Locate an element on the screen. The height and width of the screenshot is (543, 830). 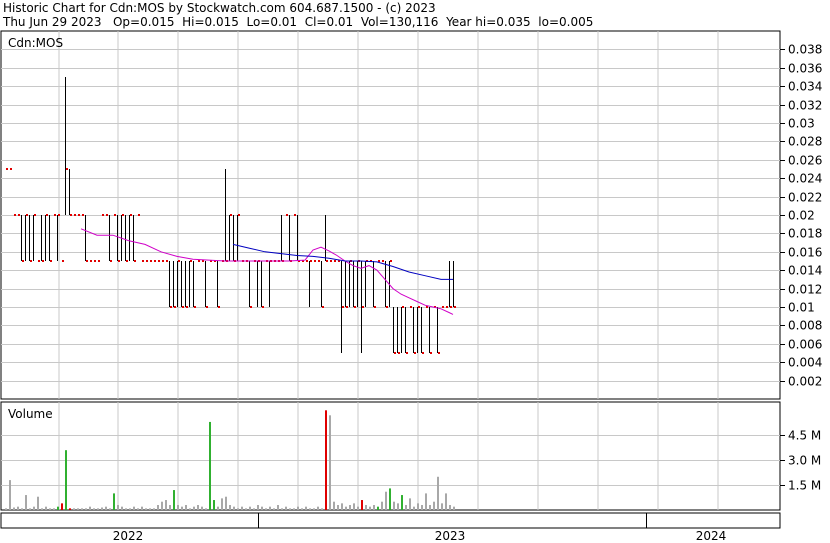
price-tick-label: 0.036 is located at coordinates (805, 69).